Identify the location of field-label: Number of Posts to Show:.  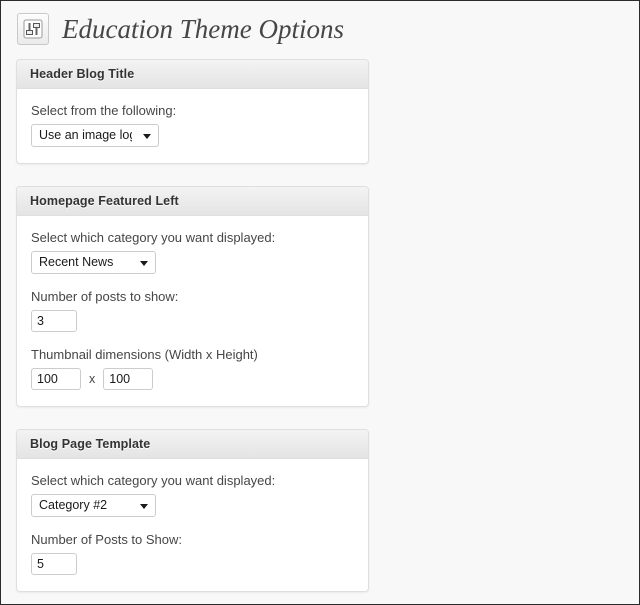
(107, 539).